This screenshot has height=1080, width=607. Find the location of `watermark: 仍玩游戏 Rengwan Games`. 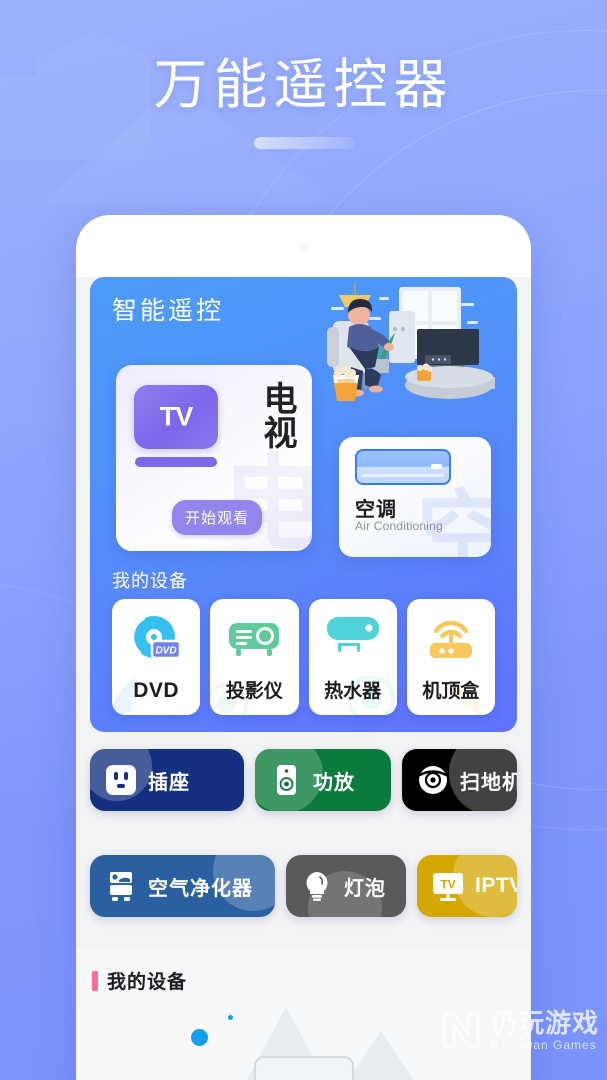

watermark: 仍玩游戏 Rengwan Games is located at coordinates (519, 1030).